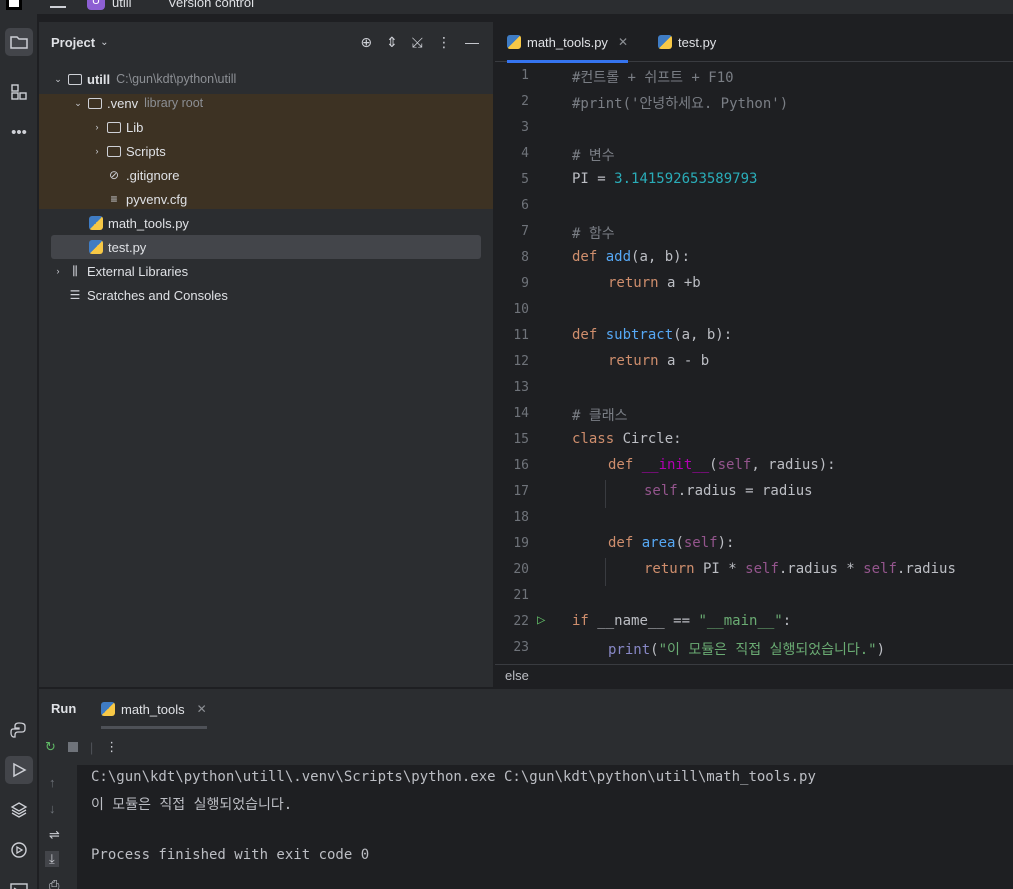 This screenshot has width=1013, height=889. What do you see at coordinates (754, 42) in the screenshot?
I see `editor-tabs: math_tools.py ✕ test.py` at bounding box center [754, 42].